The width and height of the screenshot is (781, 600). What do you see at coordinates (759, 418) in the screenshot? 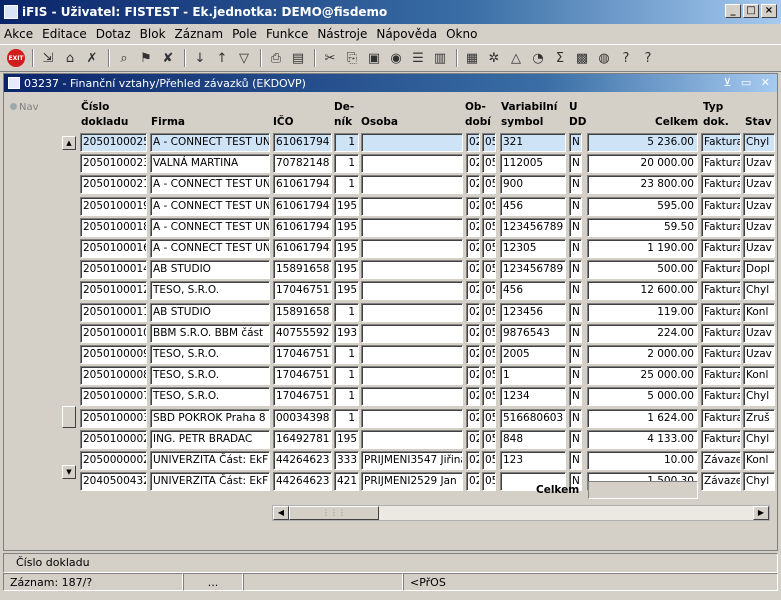
I see `cell-stav: Zruš` at bounding box center [759, 418].